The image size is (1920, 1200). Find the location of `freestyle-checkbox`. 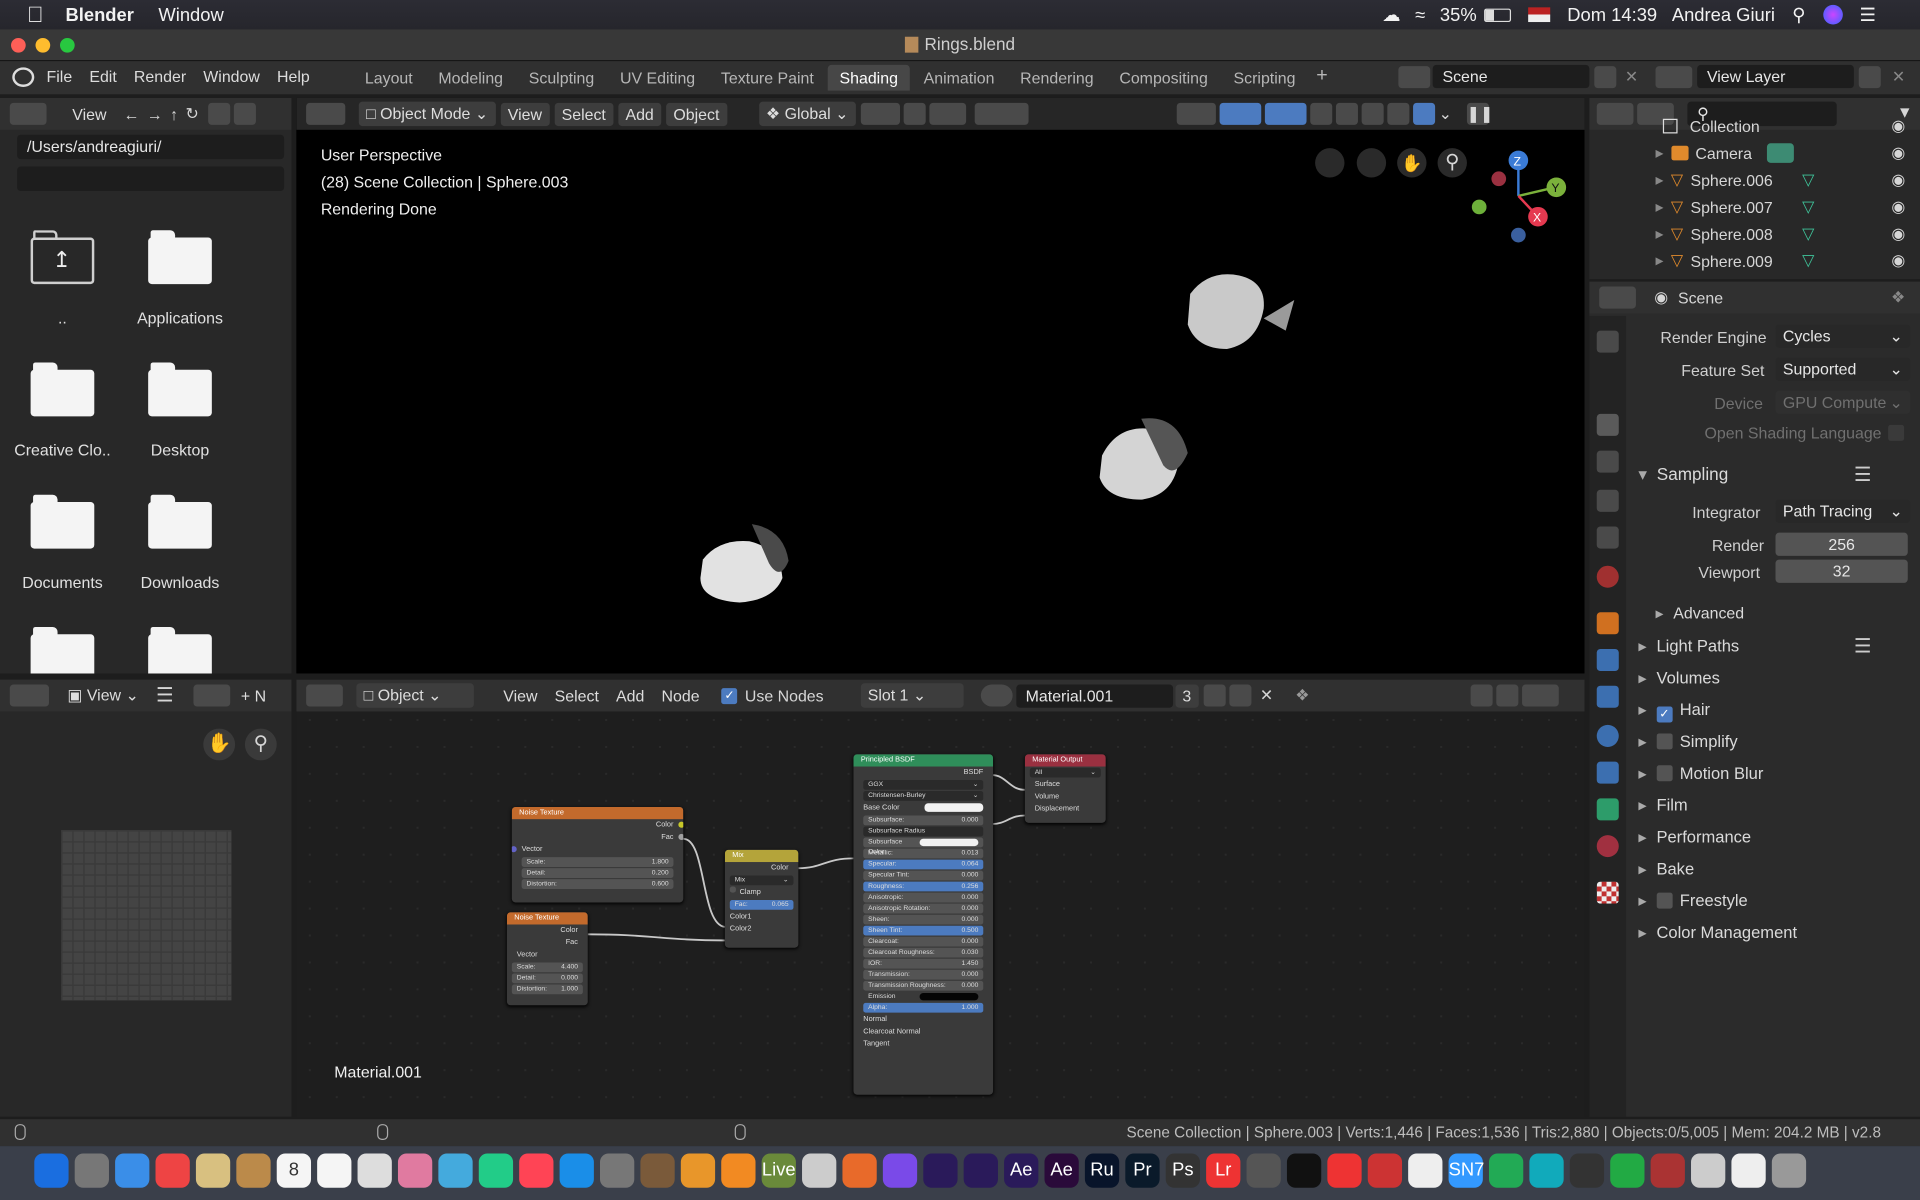

freestyle-checkbox is located at coordinates (1664, 900).